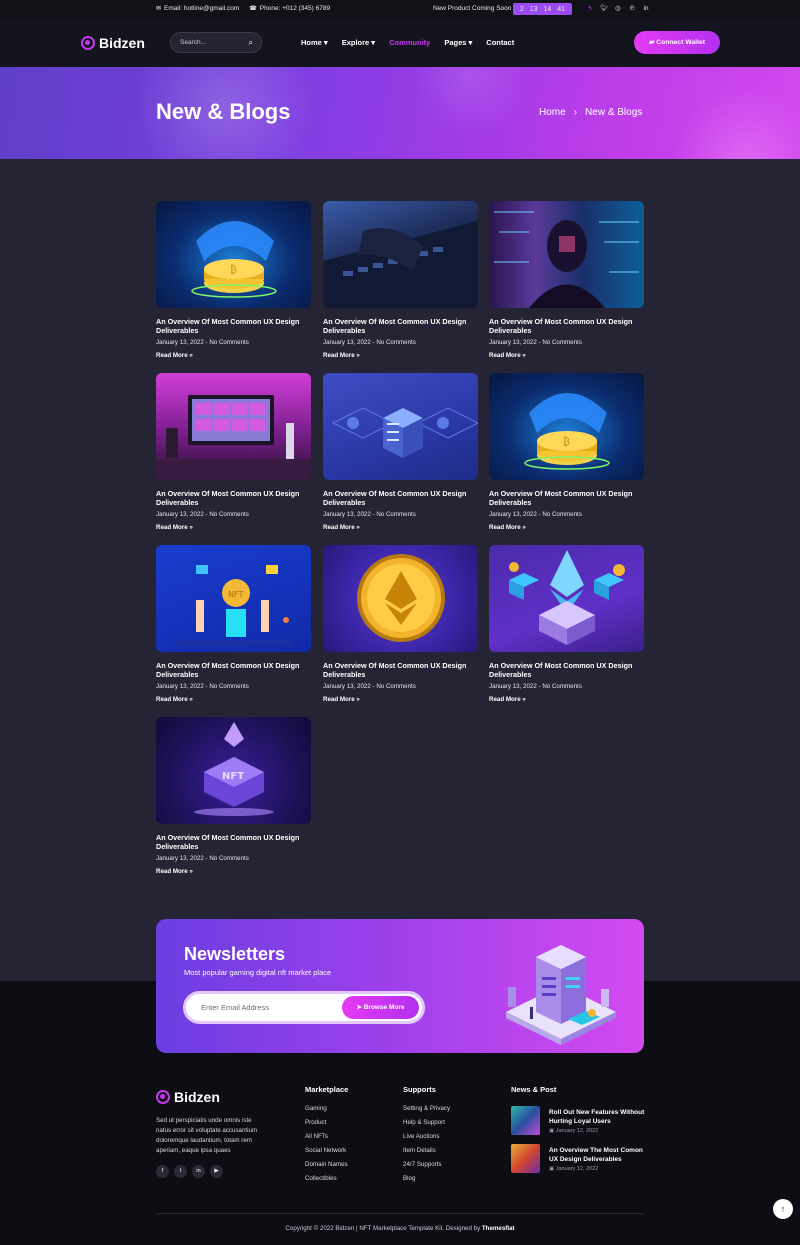  What do you see at coordinates (535, 686) in the screenshot?
I see `blog-meta: January 13, 2022 - No Comments` at bounding box center [535, 686].